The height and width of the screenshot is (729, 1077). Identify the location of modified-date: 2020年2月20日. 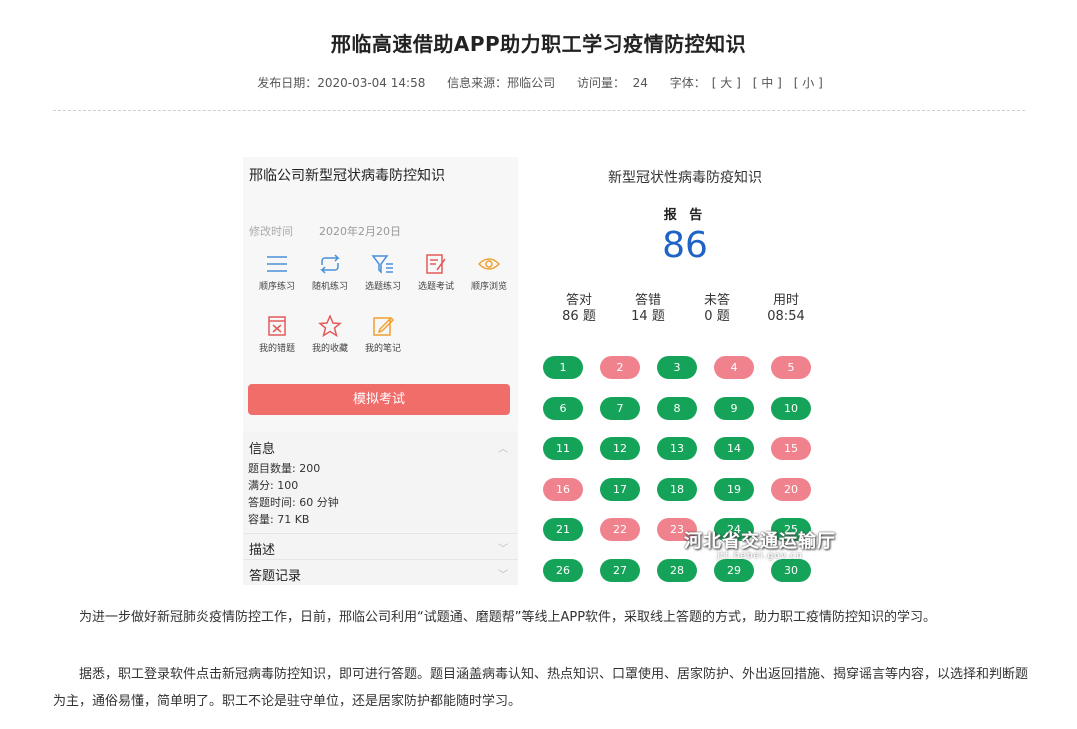
(360, 231).